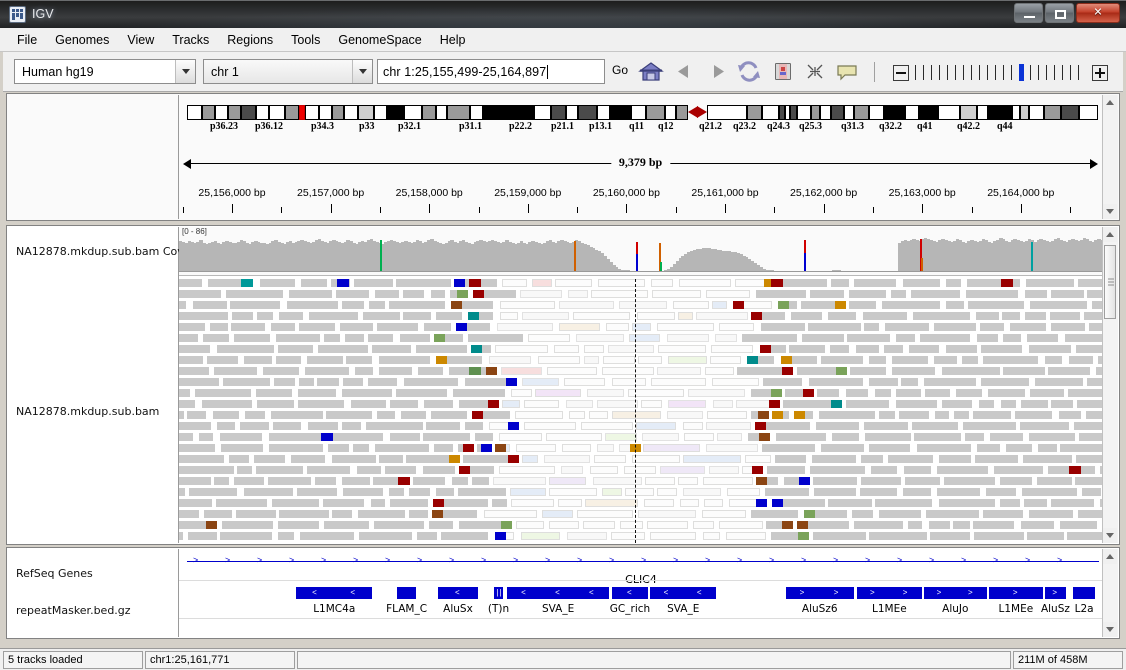 The image size is (1126, 670). I want to click on track-name-repeatmasker: repeatMasker.bed.gz, so click(73, 610).